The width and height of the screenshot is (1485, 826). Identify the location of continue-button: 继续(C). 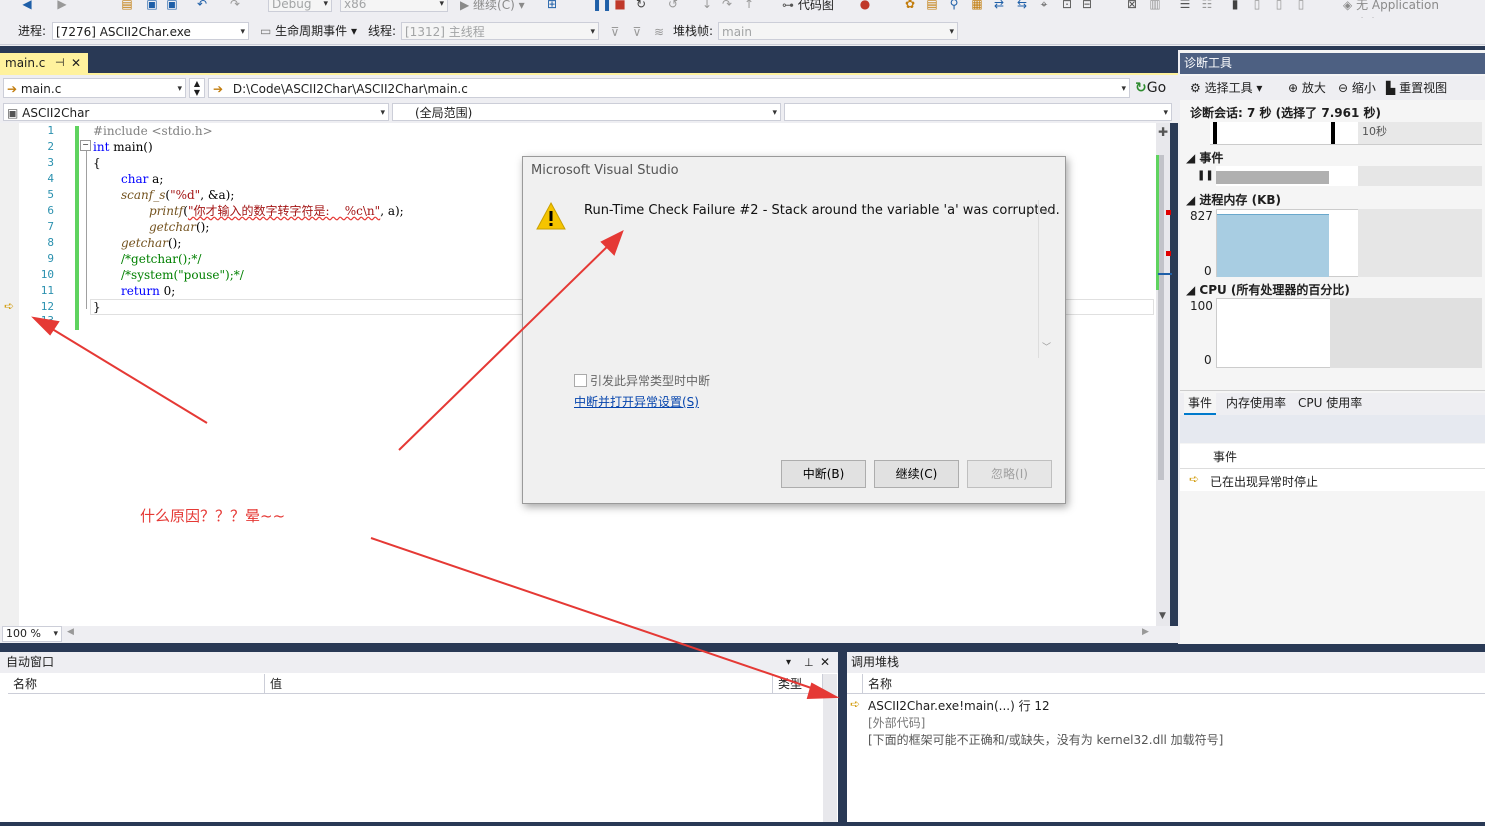
(916, 474).